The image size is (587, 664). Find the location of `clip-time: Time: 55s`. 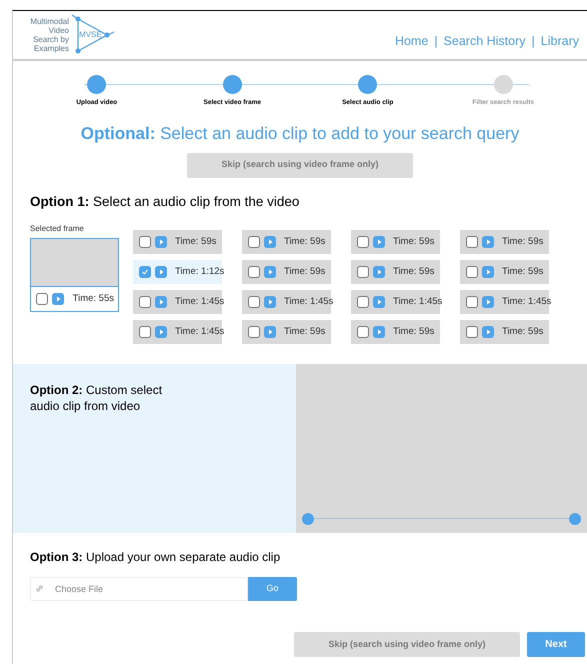

clip-time: Time: 55s is located at coordinates (93, 299).